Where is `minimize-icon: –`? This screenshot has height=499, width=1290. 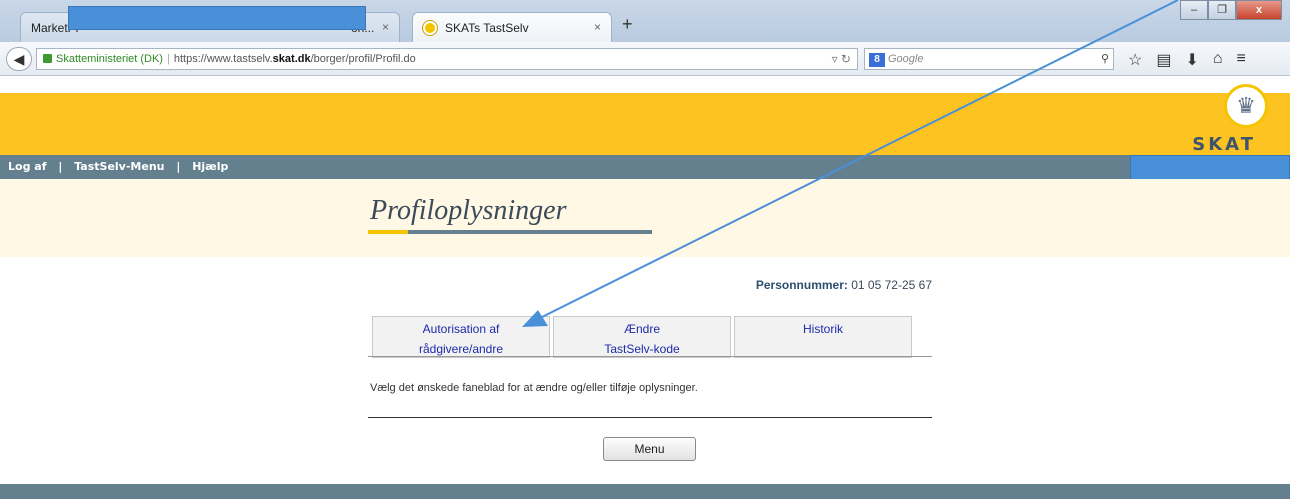
minimize-icon: – is located at coordinates (1194, 10).